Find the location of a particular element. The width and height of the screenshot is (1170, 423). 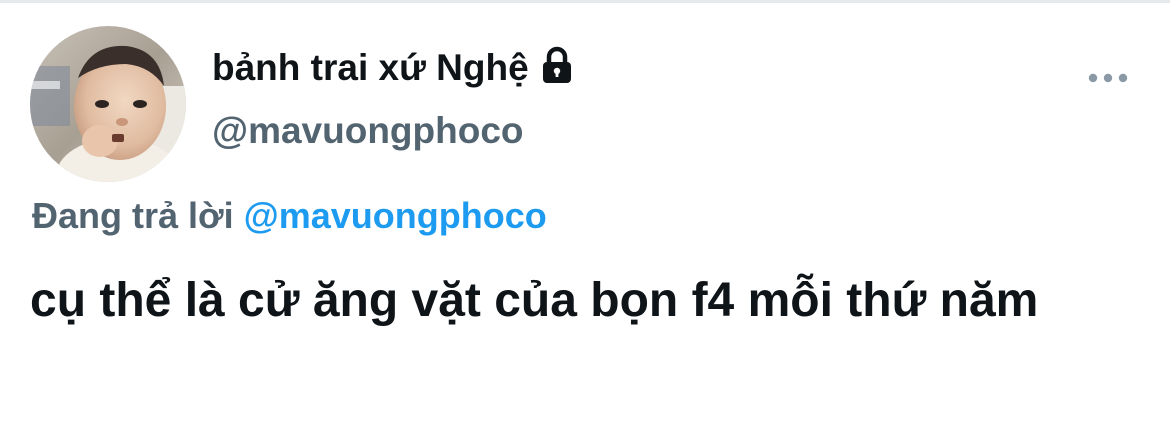

replying-to-handle-link: @mavuongphoco is located at coordinates (395, 215).